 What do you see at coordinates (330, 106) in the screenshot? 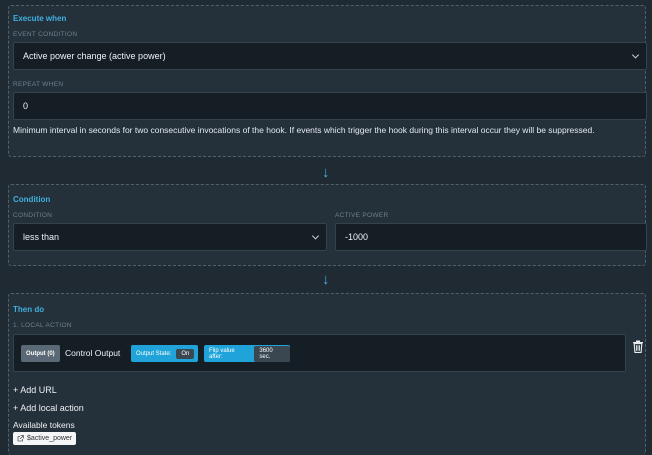
I see `repeat-when-input: 0` at bounding box center [330, 106].